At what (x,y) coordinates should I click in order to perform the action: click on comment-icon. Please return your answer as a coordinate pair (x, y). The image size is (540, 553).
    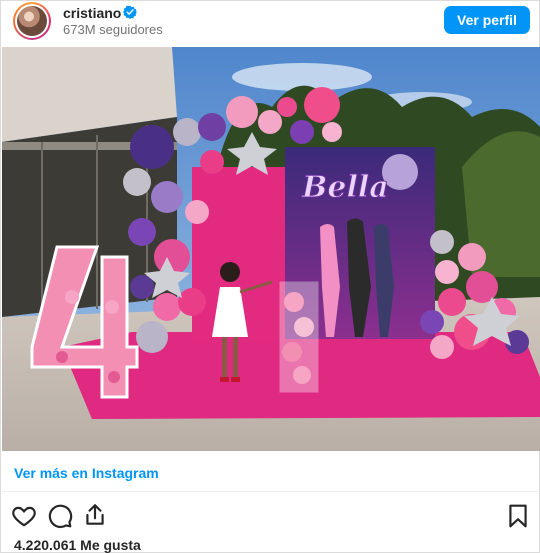
    Looking at the image, I should click on (60, 516).